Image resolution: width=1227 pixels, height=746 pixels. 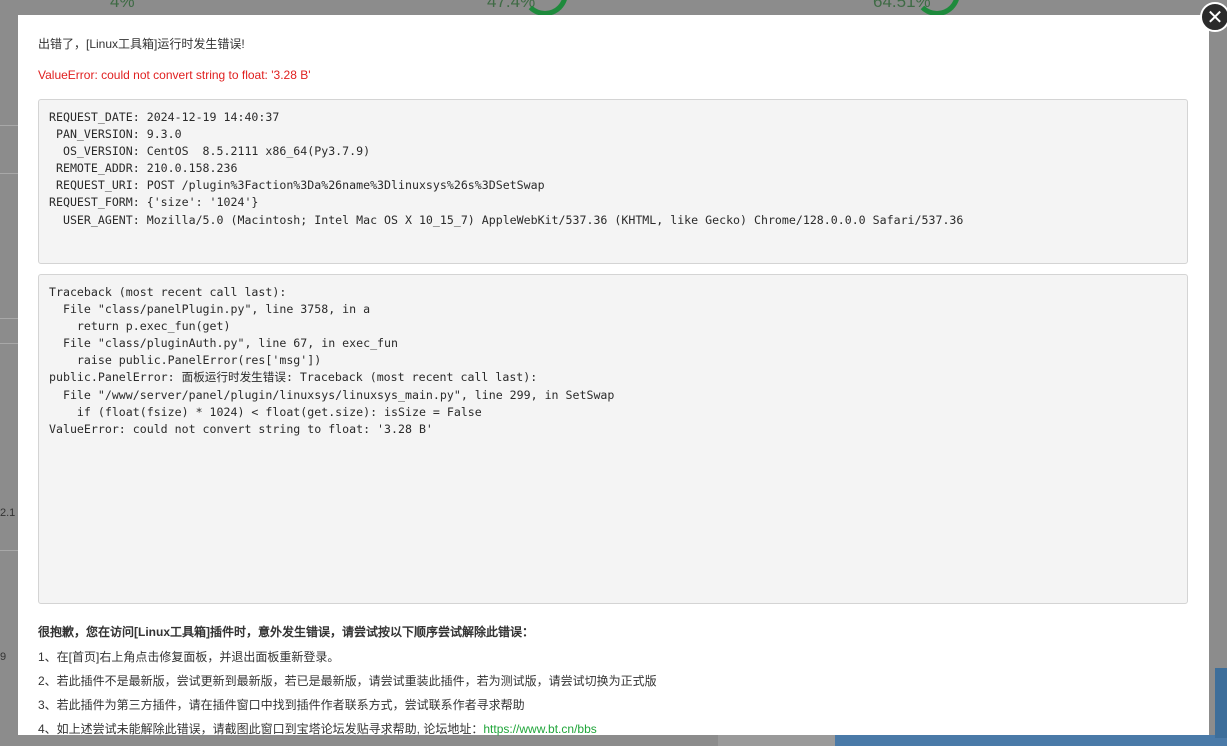 What do you see at coordinates (122, 5) in the screenshot?
I see `bg-stat-1: 4%` at bounding box center [122, 5].